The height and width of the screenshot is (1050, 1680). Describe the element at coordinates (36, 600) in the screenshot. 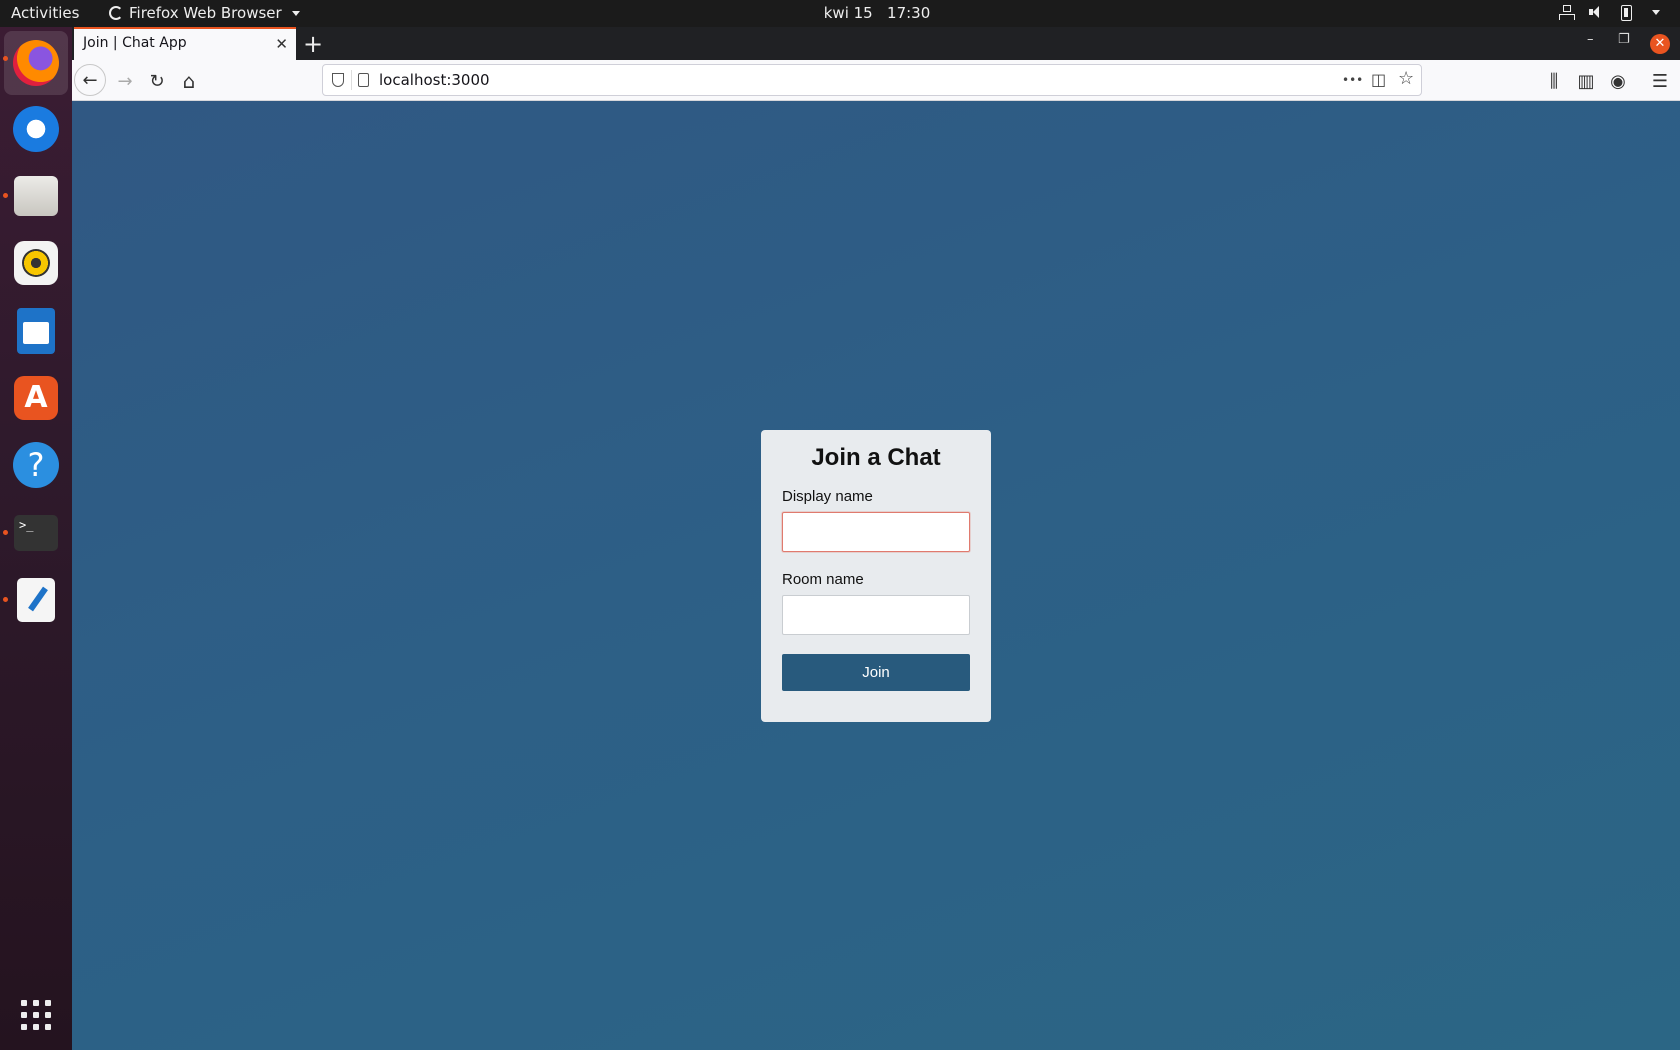

I see `text-editor-icon` at that location.